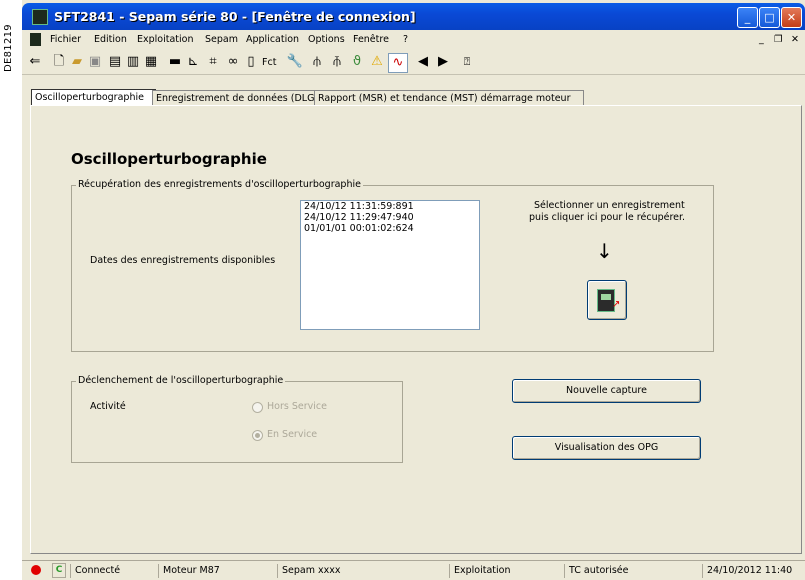  What do you see at coordinates (133, 62) in the screenshot?
I see `print-preview-icon: ▥` at bounding box center [133, 62].